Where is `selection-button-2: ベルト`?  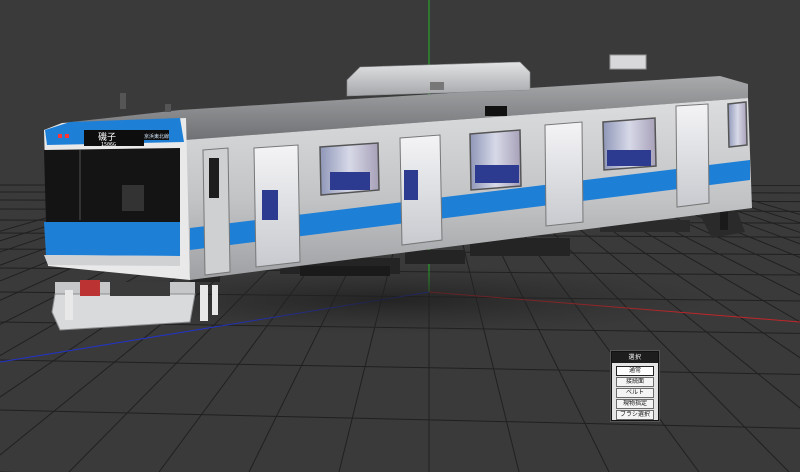 selection-button-2: ベルト is located at coordinates (635, 393).